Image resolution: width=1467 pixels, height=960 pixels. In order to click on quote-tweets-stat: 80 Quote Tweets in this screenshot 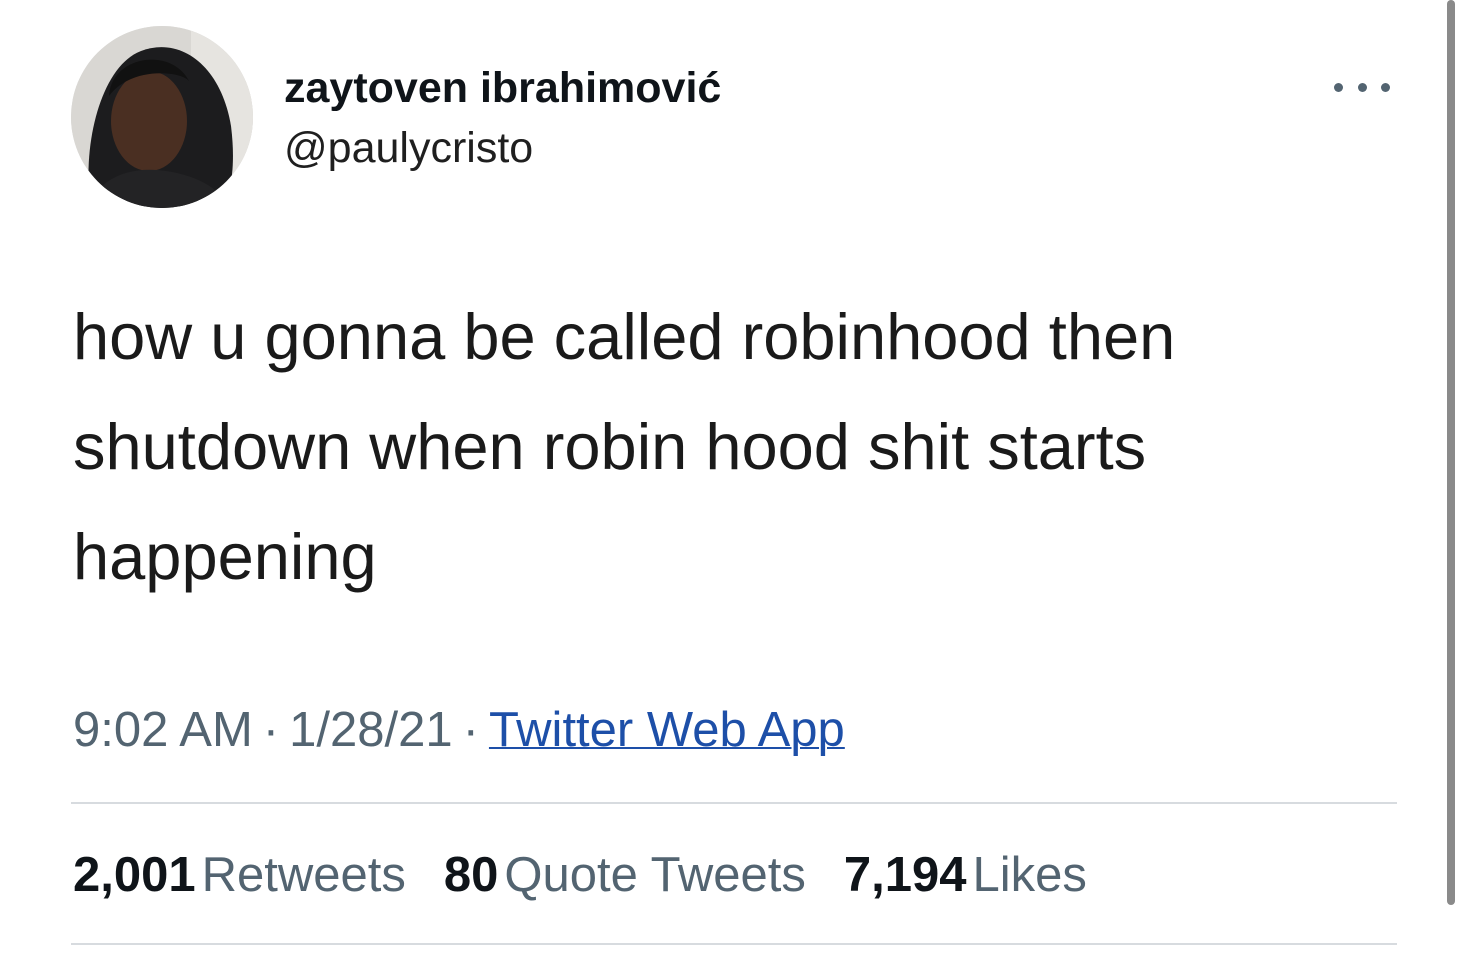, I will do `click(625, 875)`.